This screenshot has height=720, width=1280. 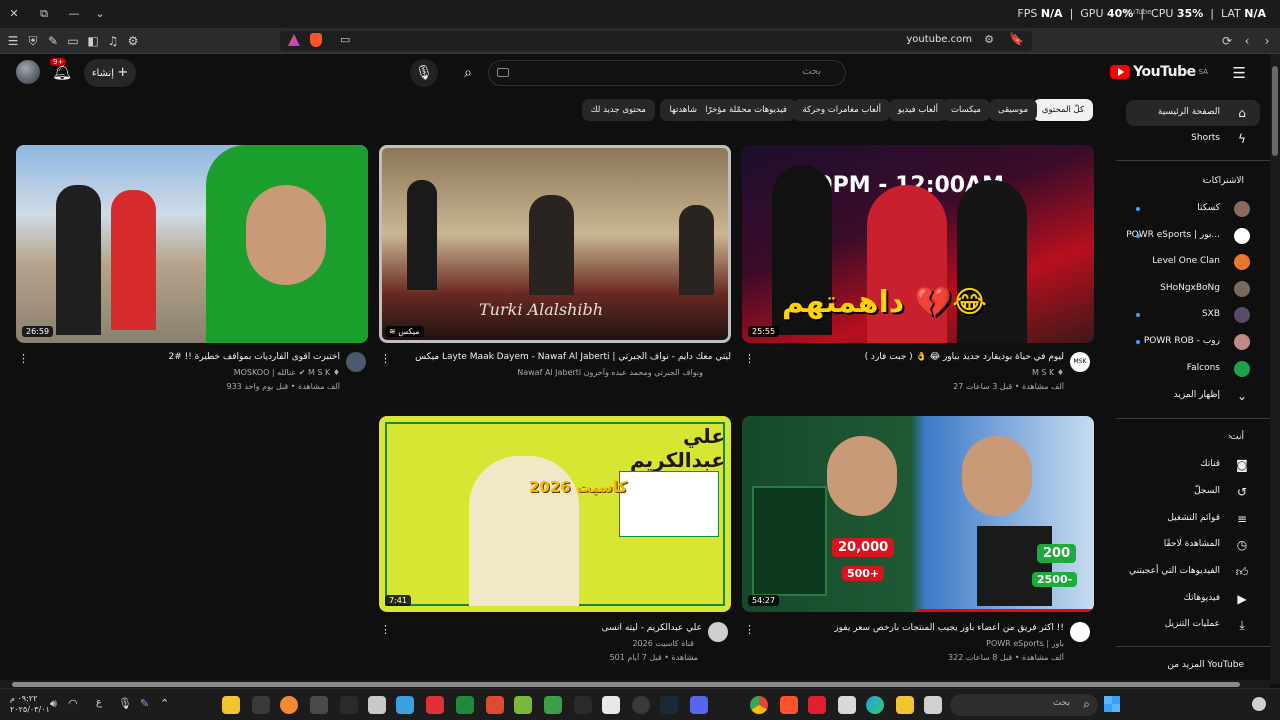 I want to click on app-icon-k, so click(x=523, y=705).